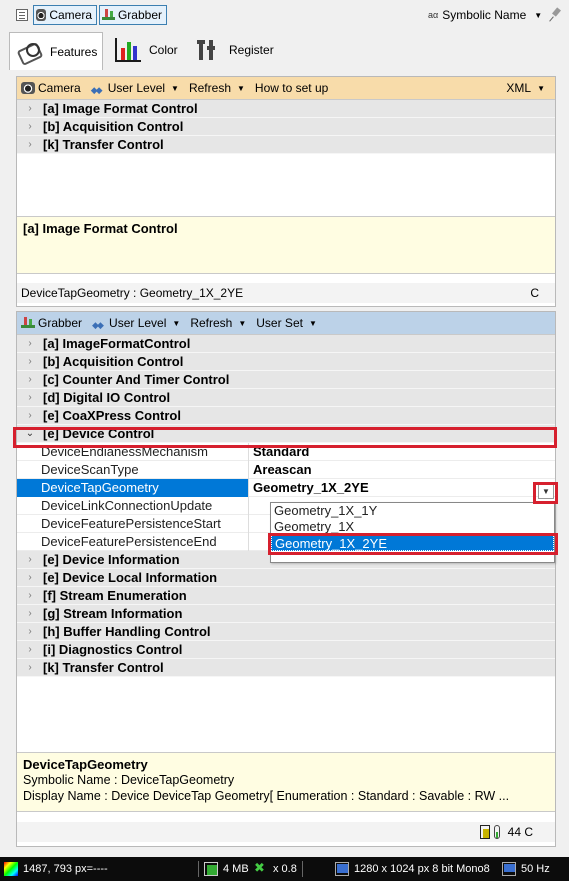 This screenshot has width=569, height=881. I want to click on memory-readout: 4 MB, so click(226, 869).